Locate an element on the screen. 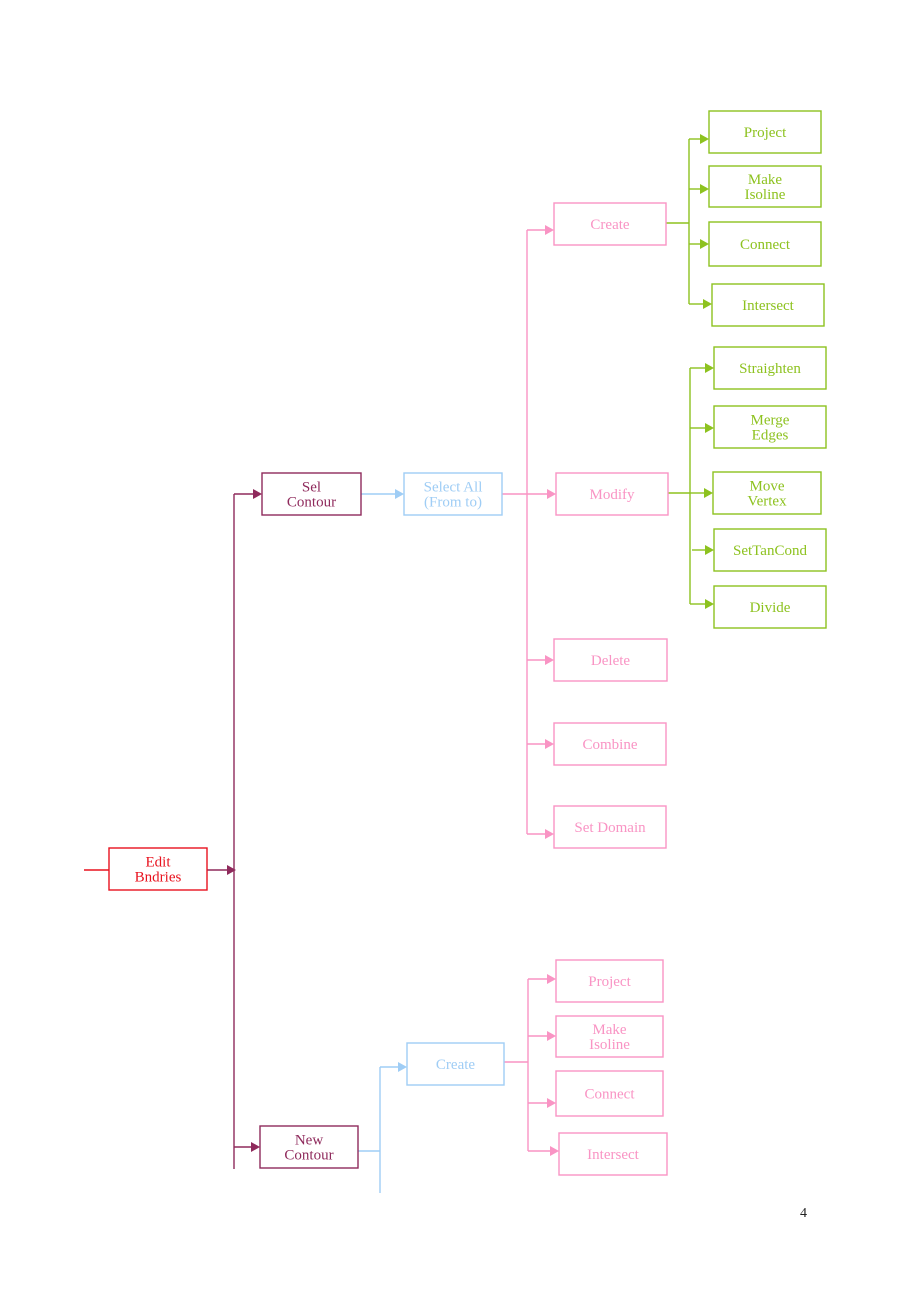 The image size is (920, 1302). node-combine: Combine is located at coordinates (610, 744).